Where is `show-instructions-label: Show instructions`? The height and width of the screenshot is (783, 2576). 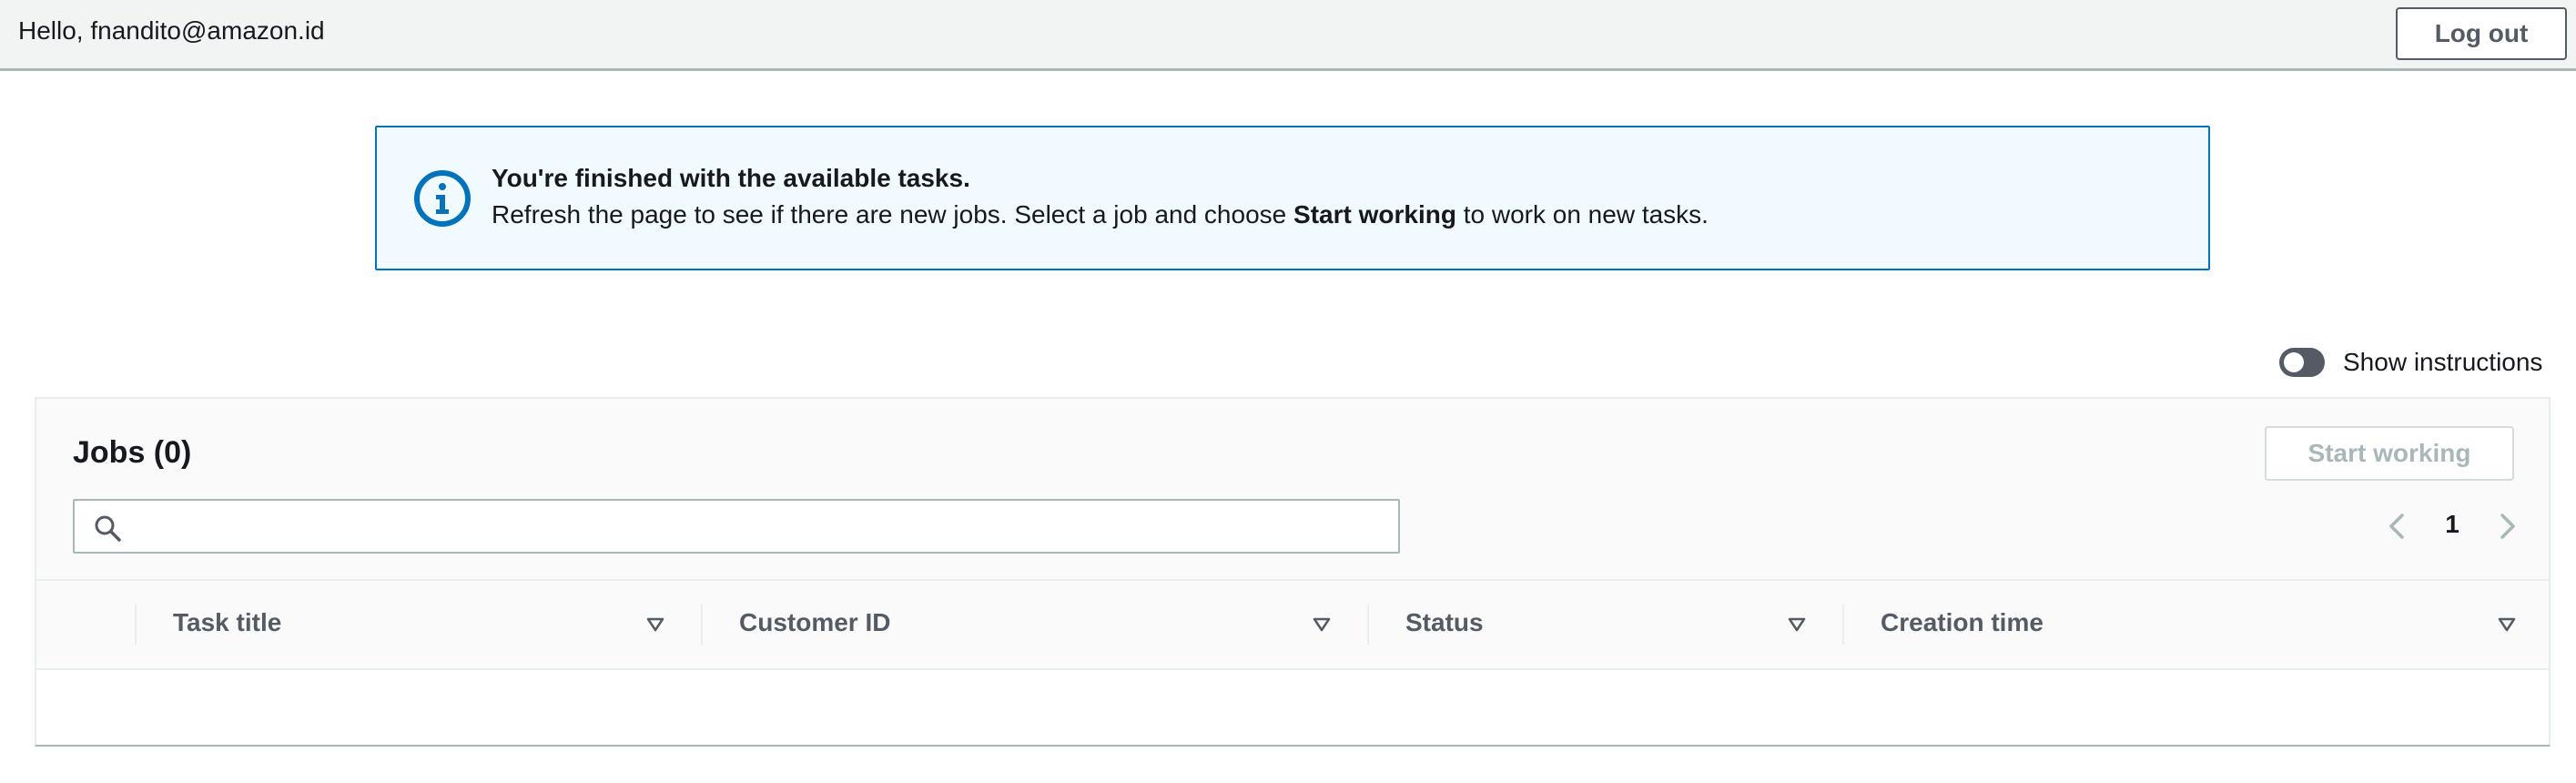
show-instructions-label: Show instructions is located at coordinates (2442, 362).